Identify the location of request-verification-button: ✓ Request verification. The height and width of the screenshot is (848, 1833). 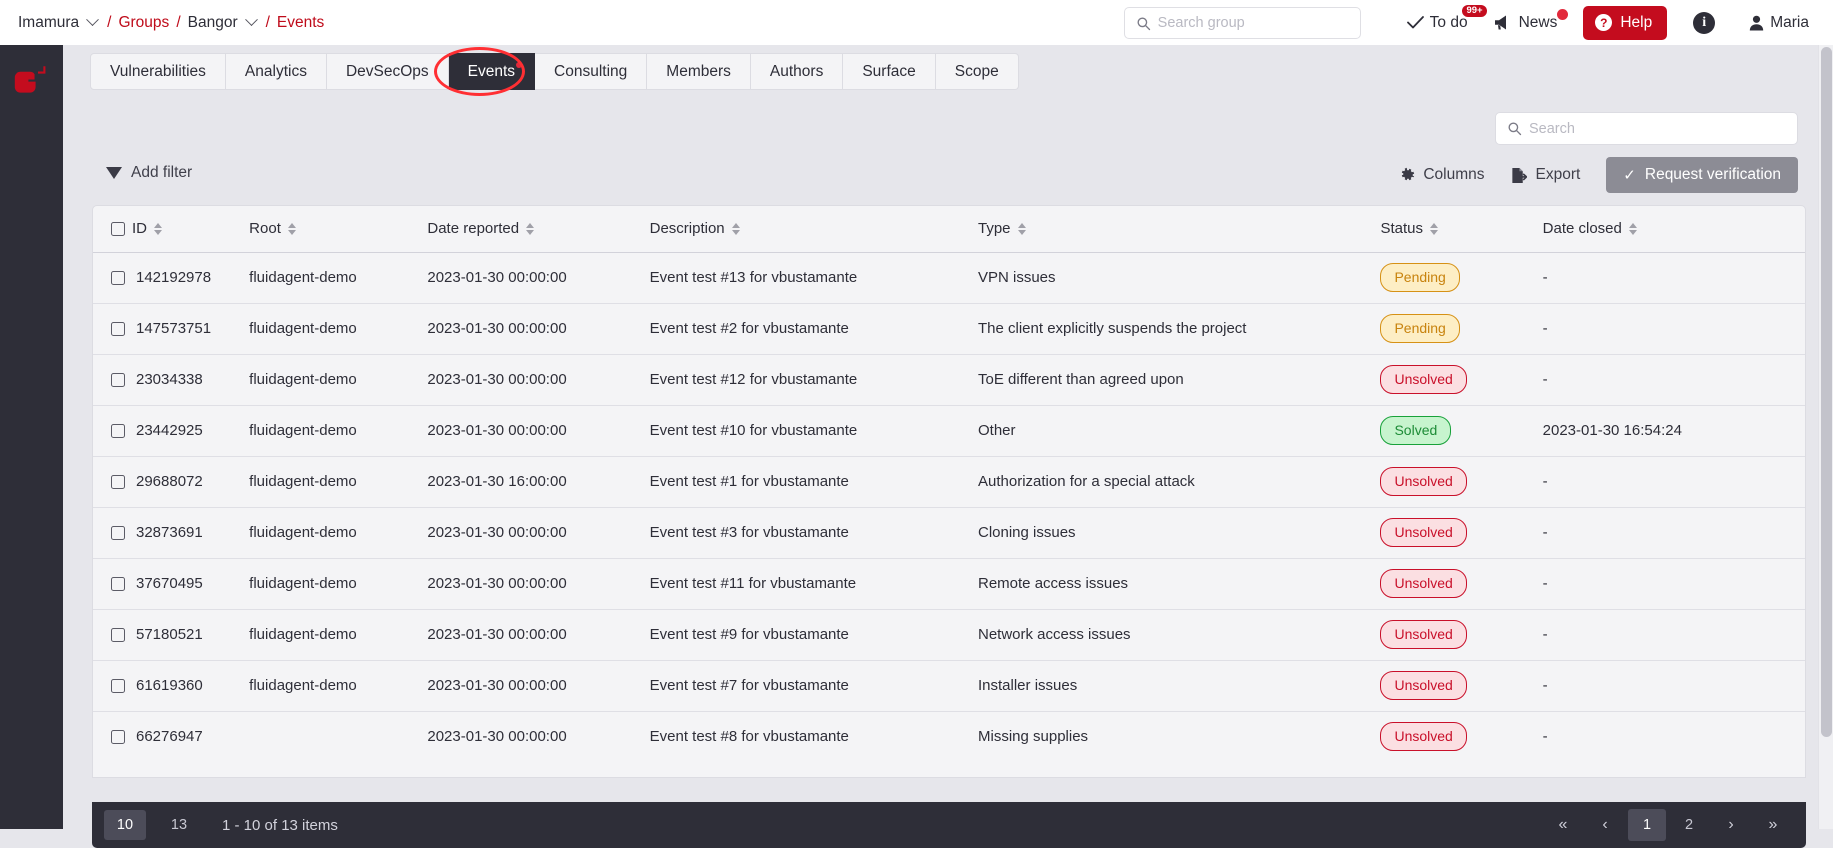
(1702, 175).